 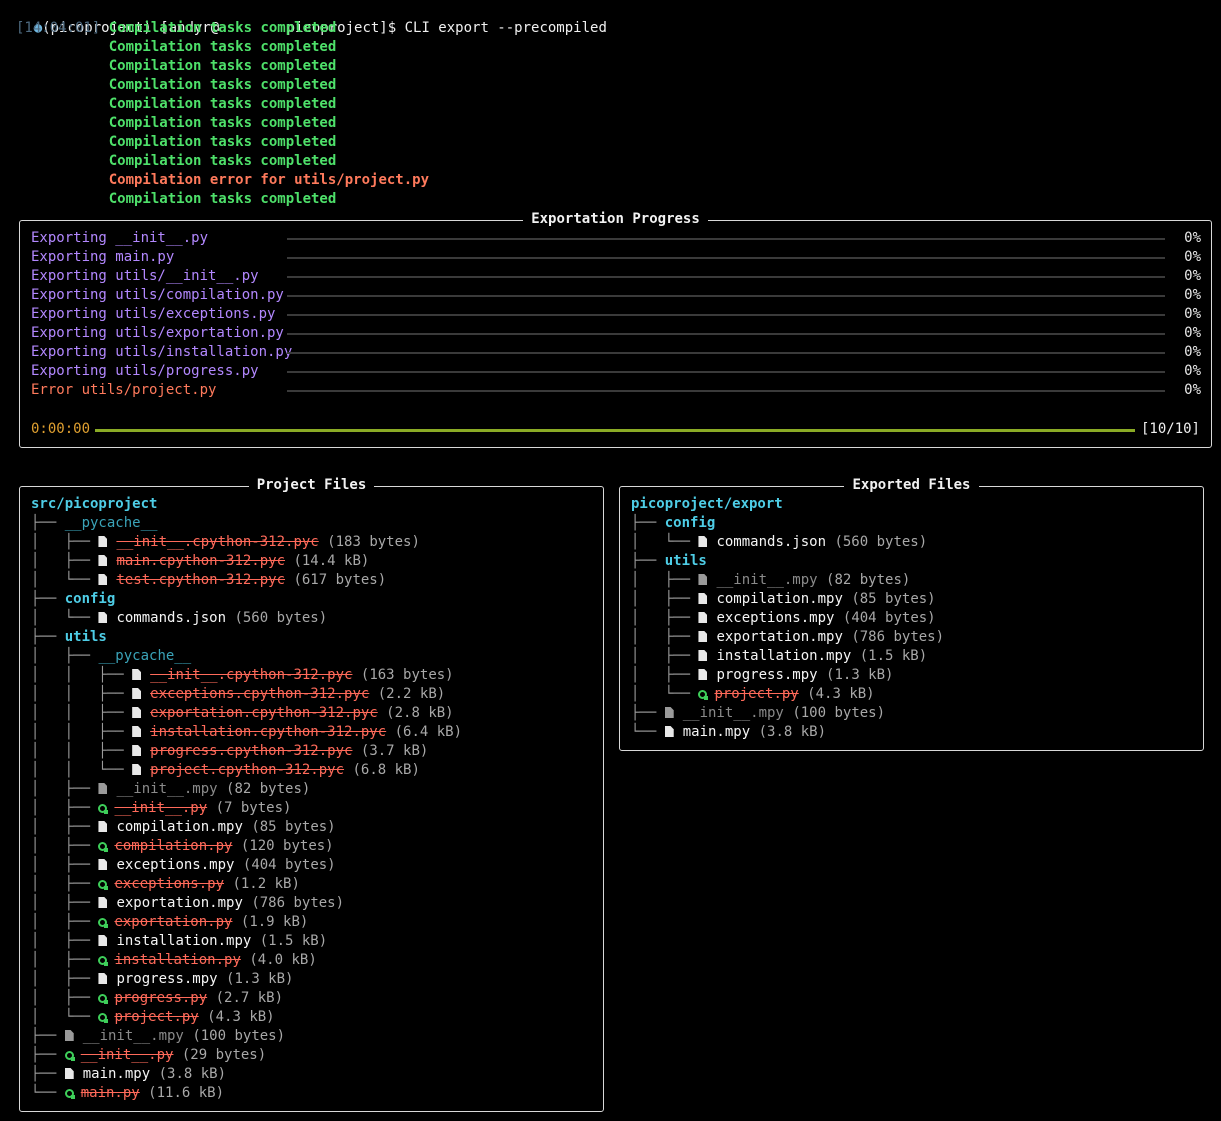 I want to click on file-size: (6.8 kB), so click(x=386, y=770).